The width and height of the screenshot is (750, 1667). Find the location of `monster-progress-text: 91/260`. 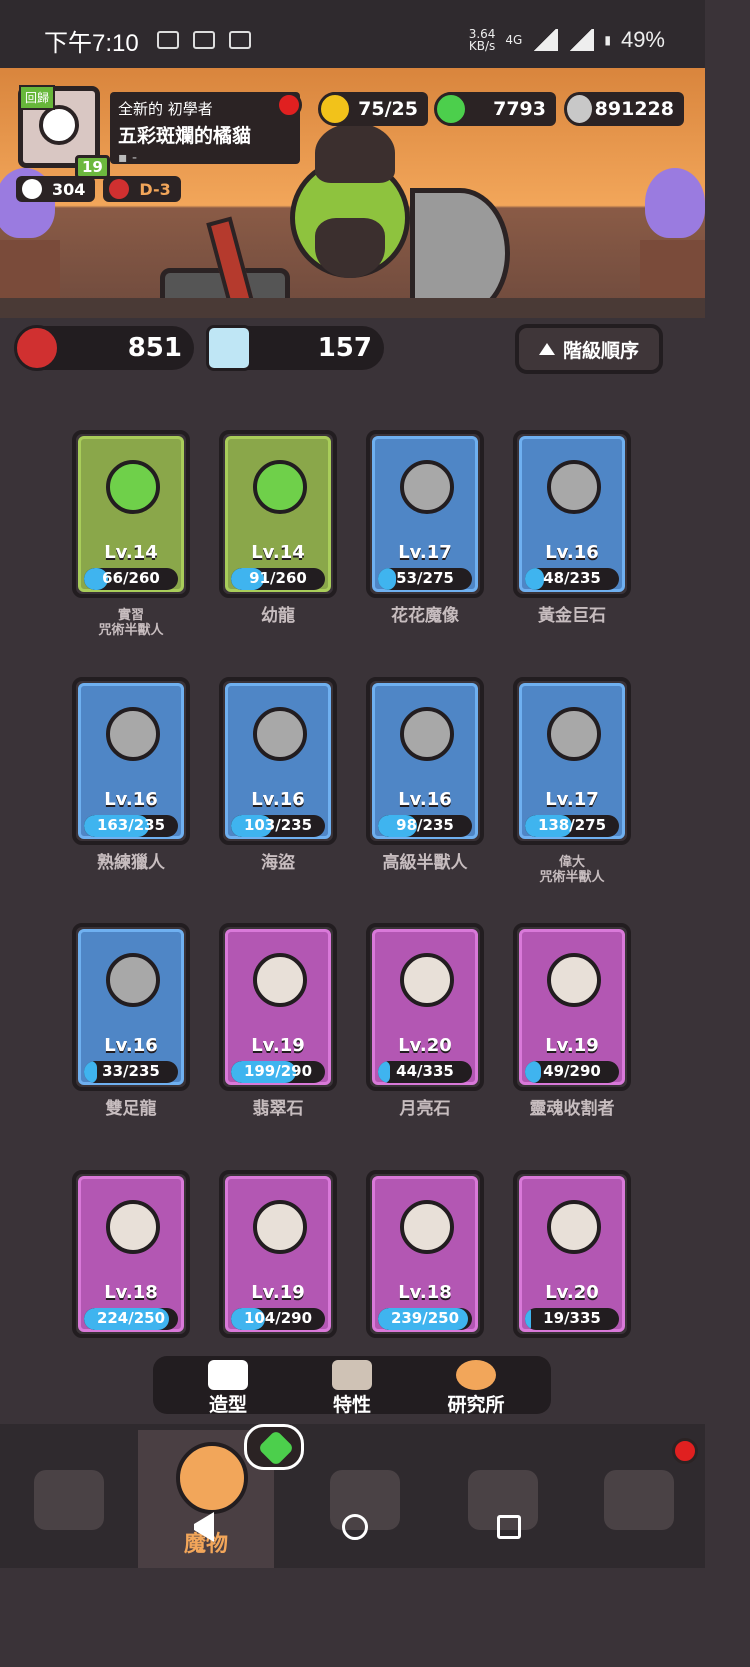

monster-progress-text: 91/260 is located at coordinates (278, 578).